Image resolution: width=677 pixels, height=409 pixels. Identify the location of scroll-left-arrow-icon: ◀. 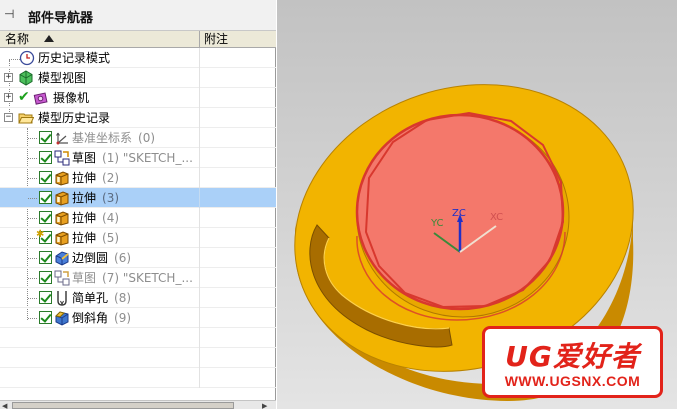
(4, 405).